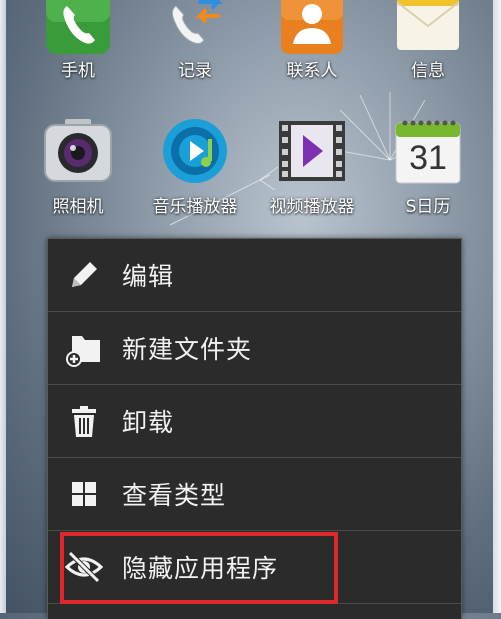 This screenshot has width=501, height=619. Describe the element at coordinates (254, 421) in the screenshot. I see `menu-item-uninstall: 卸载` at that location.